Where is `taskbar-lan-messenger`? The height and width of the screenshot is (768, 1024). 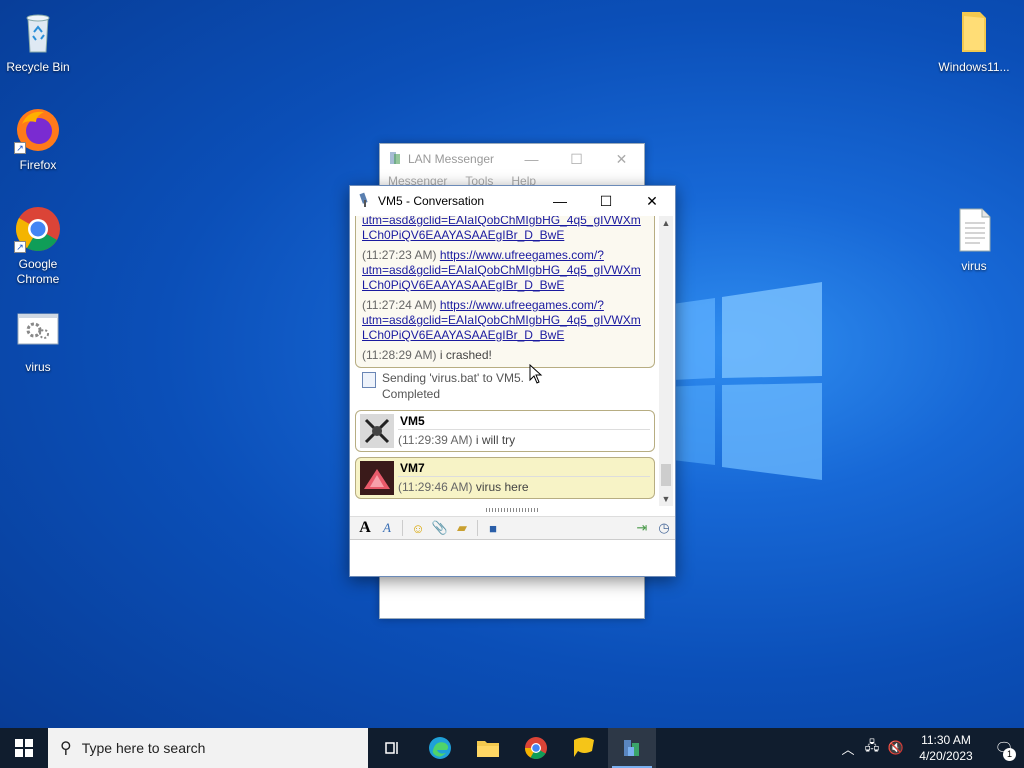 taskbar-lan-messenger is located at coordinates (632, 748).